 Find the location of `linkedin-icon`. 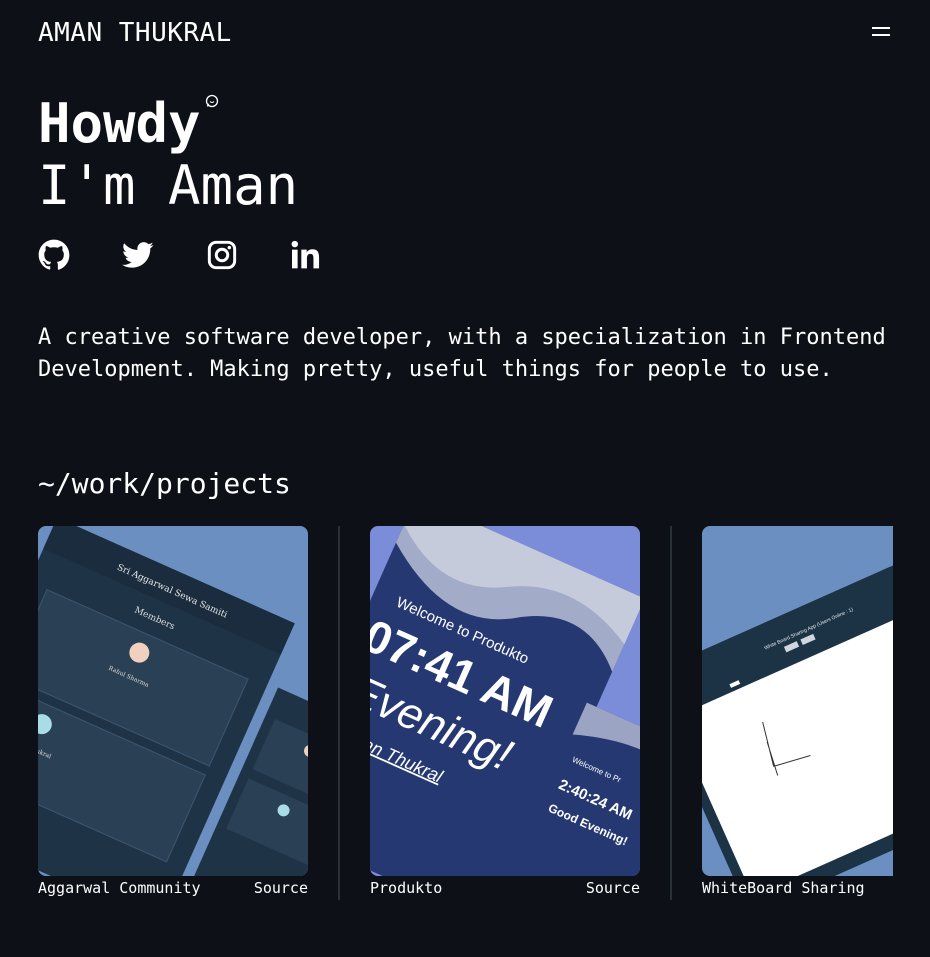

linkedin-icon is located at coordinates (306, 255).